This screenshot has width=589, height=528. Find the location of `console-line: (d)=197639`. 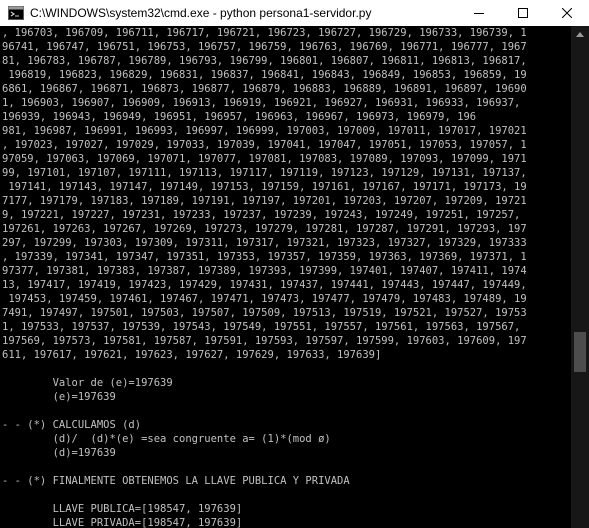

console-line: (d)=197639 is located at coordinates (59, 453).